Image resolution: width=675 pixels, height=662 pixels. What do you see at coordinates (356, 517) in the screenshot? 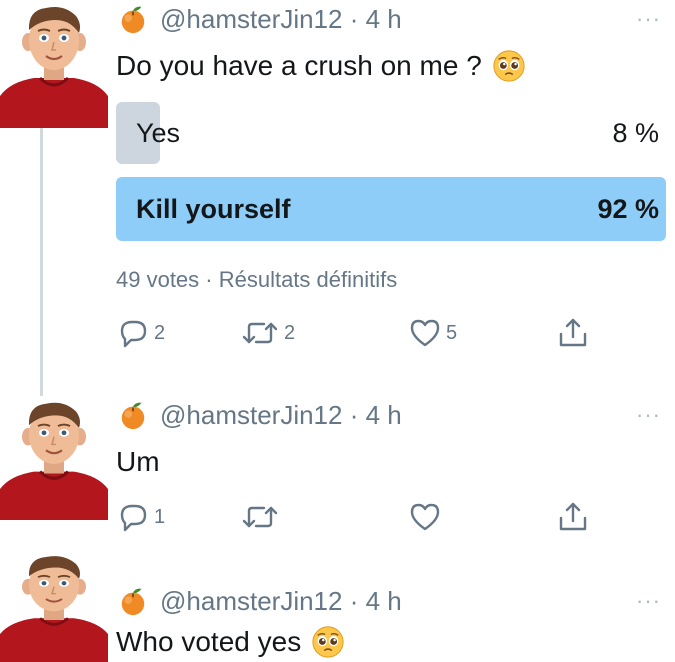
I see `tweet-actions: 1` at bounding box center [356, 517].